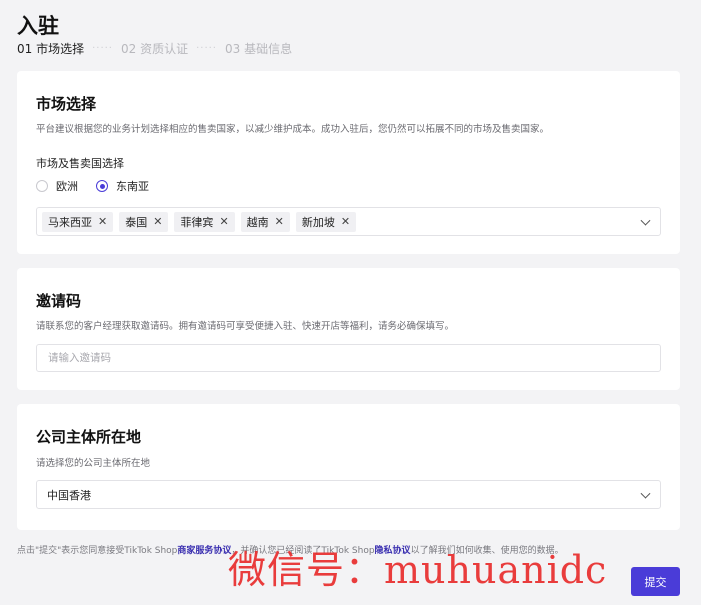  What do you see at coordinates (38, 26) in the screenshot?
I see `page-title: 入驻` at bounding box center [38, 26].